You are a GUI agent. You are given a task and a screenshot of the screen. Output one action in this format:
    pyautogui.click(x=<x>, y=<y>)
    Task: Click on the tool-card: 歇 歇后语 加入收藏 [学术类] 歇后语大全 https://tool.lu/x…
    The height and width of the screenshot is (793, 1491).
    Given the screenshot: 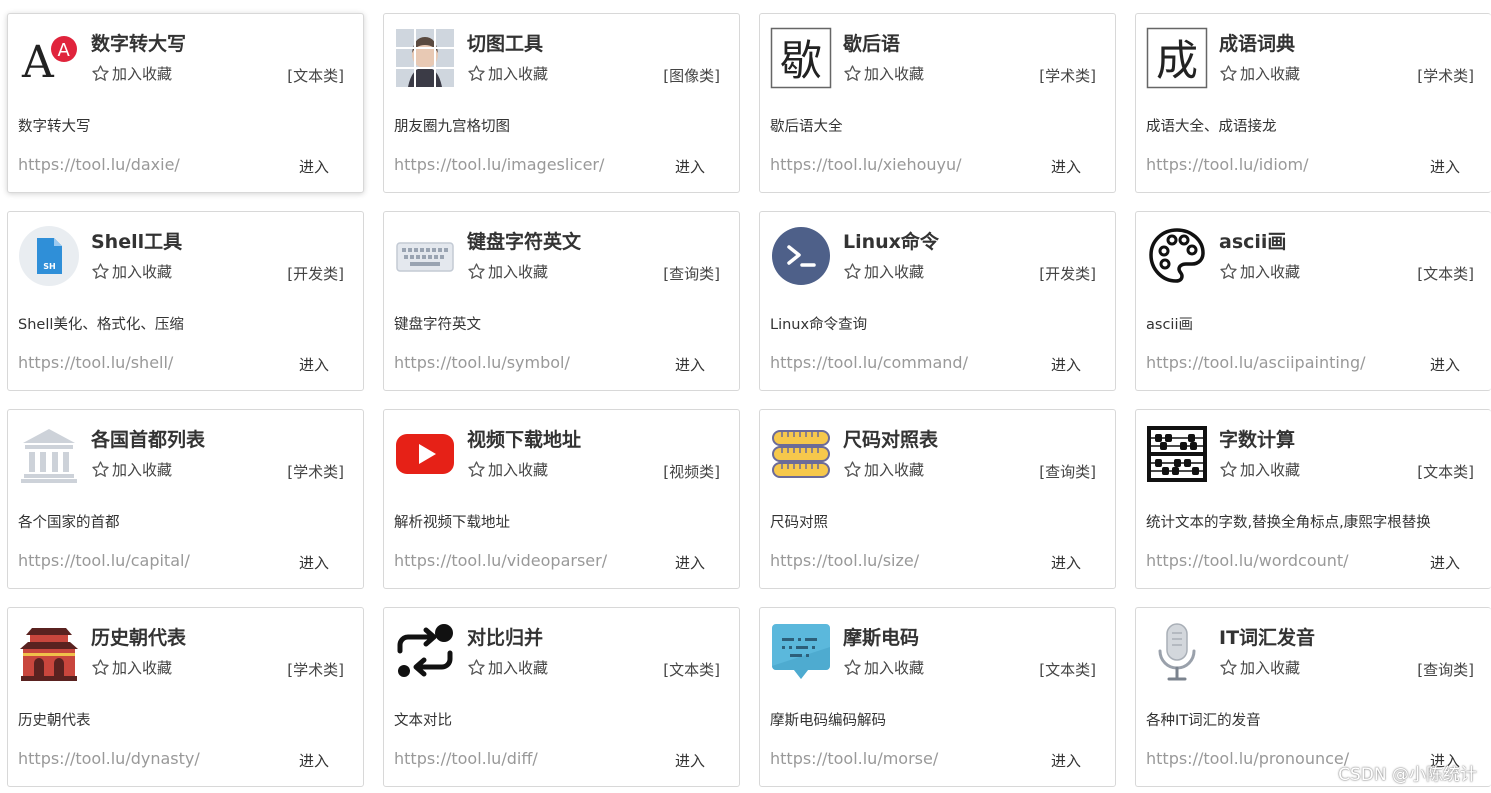 What is the action you would take?
    pyautogui.click(x=937, y=103)
    